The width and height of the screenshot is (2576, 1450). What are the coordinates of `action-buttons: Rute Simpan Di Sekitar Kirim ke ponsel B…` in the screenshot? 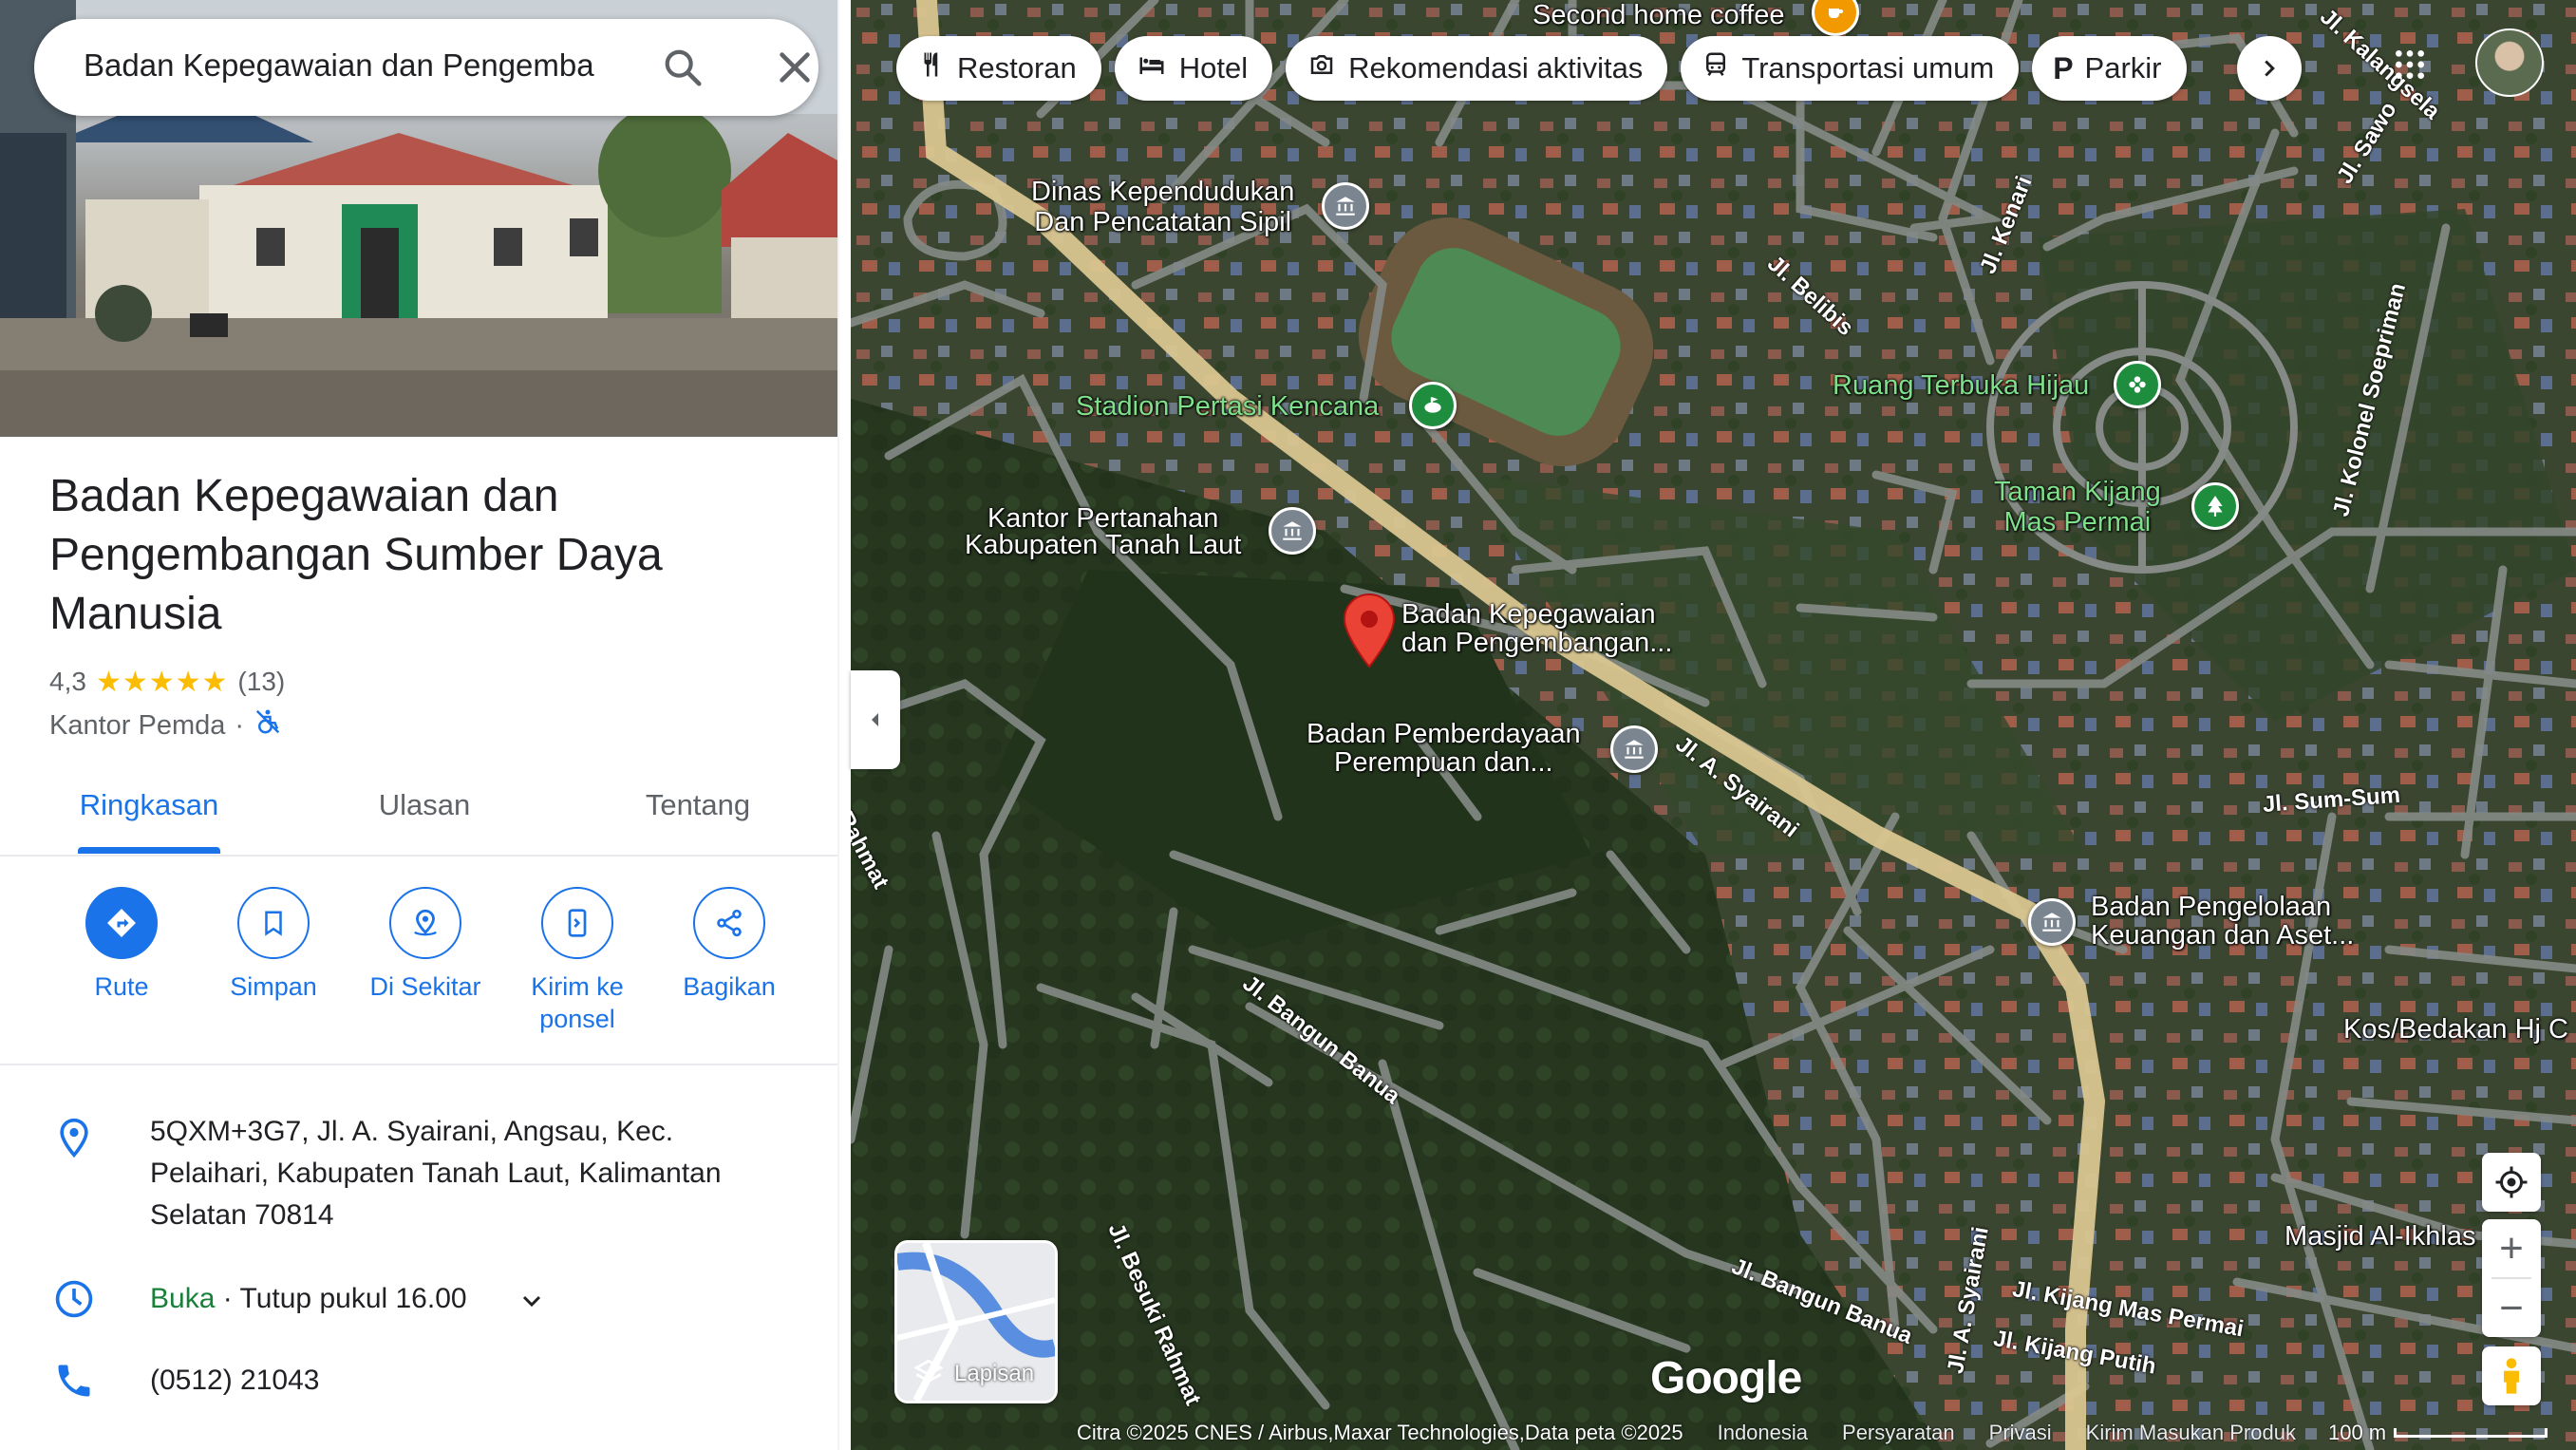 It's located at (419, 961).